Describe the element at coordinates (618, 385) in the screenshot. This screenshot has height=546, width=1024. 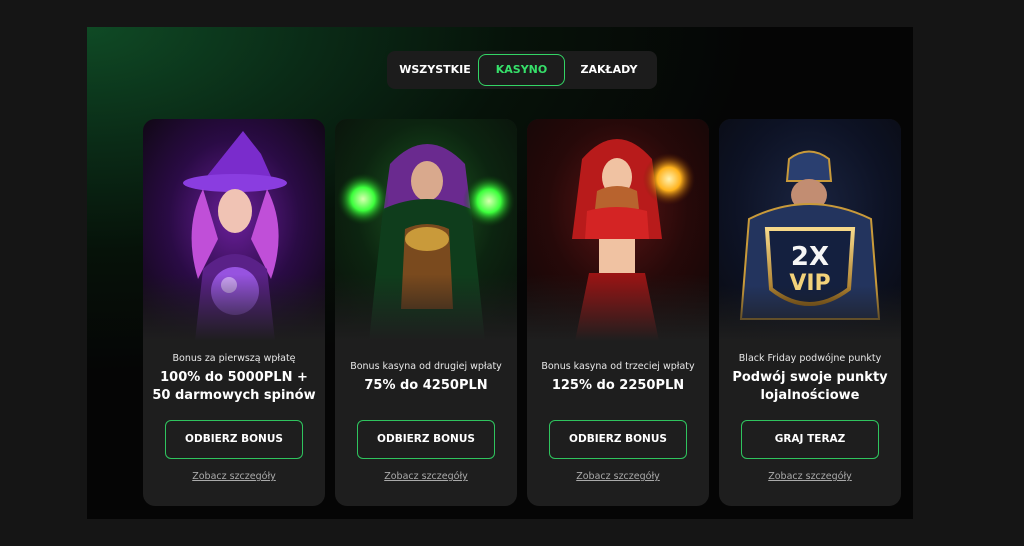
I see `card-title: 125% do 2250PLN` at that location.